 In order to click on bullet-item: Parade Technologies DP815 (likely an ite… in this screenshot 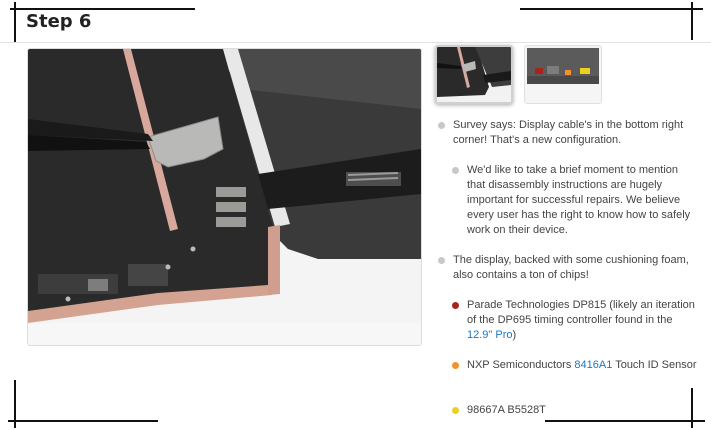, I will do `click(575, 320)`.